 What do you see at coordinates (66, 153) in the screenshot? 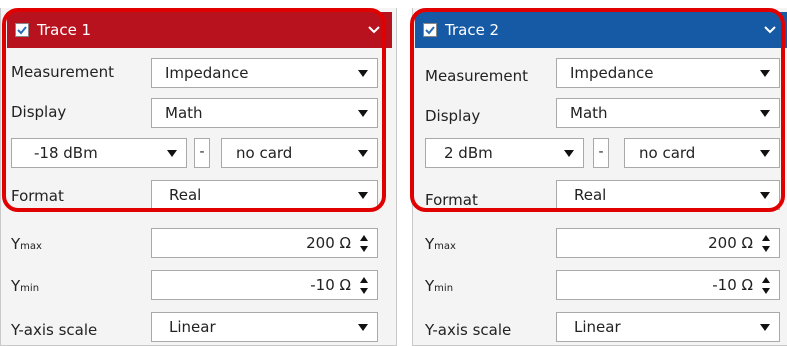
I see `power-value: -18 dBm` at bounding box center [66, 153].